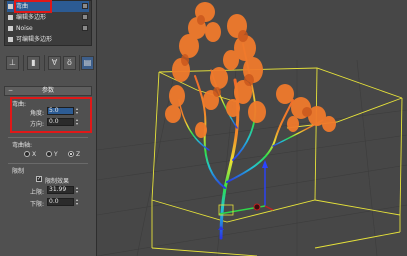  I want to click on axis-y-label: Y, so click(56, 154).